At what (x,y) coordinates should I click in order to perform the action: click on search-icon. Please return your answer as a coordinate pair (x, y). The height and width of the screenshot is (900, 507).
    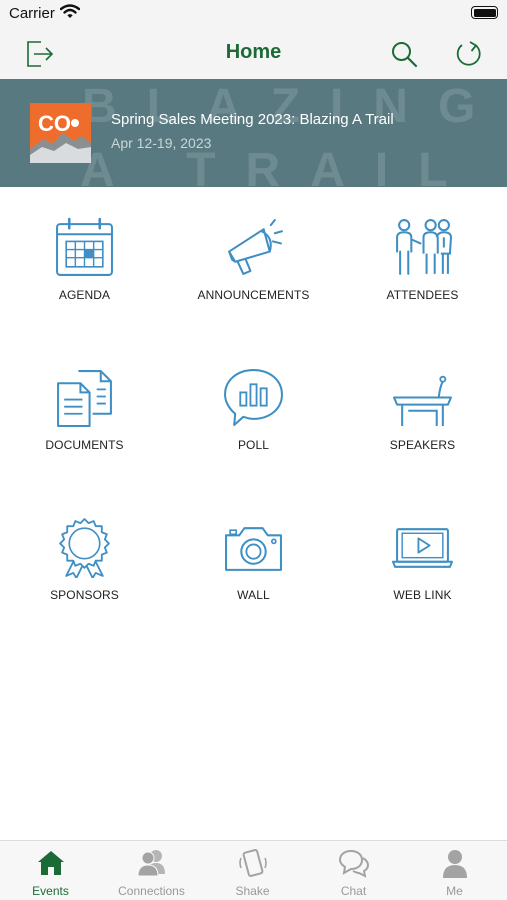
    Looking at the image, I should click on (405, 55).